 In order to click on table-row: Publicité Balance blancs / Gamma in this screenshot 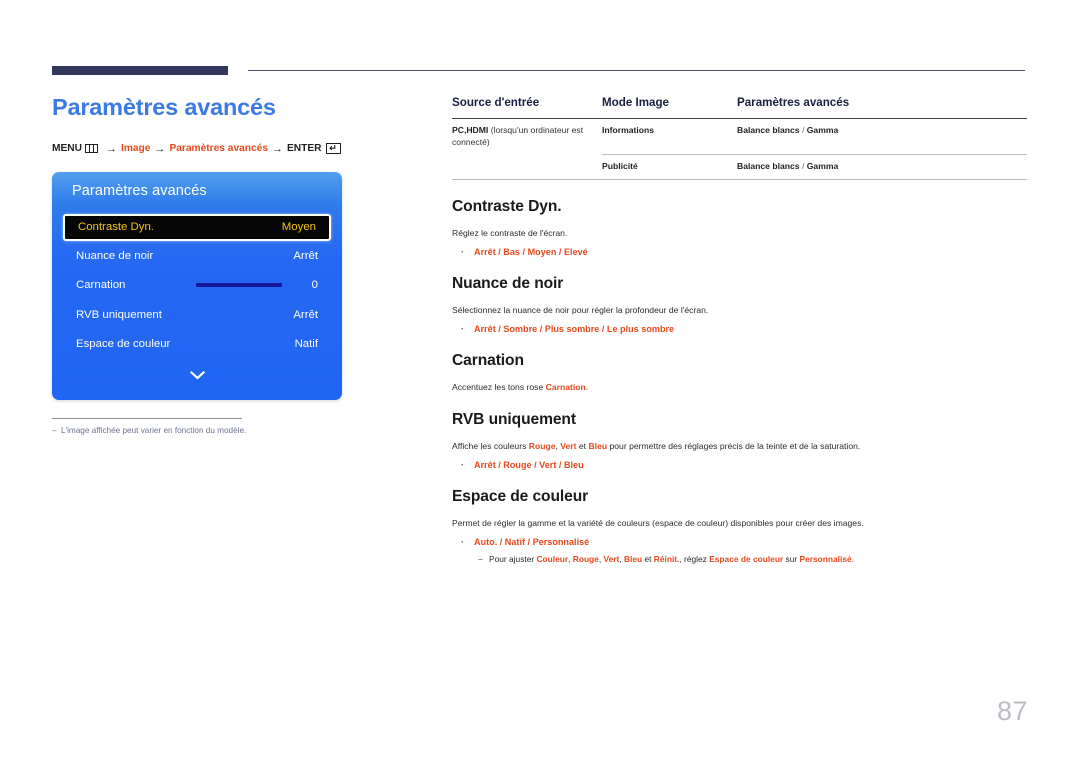, I will do `click(739, 167)`.